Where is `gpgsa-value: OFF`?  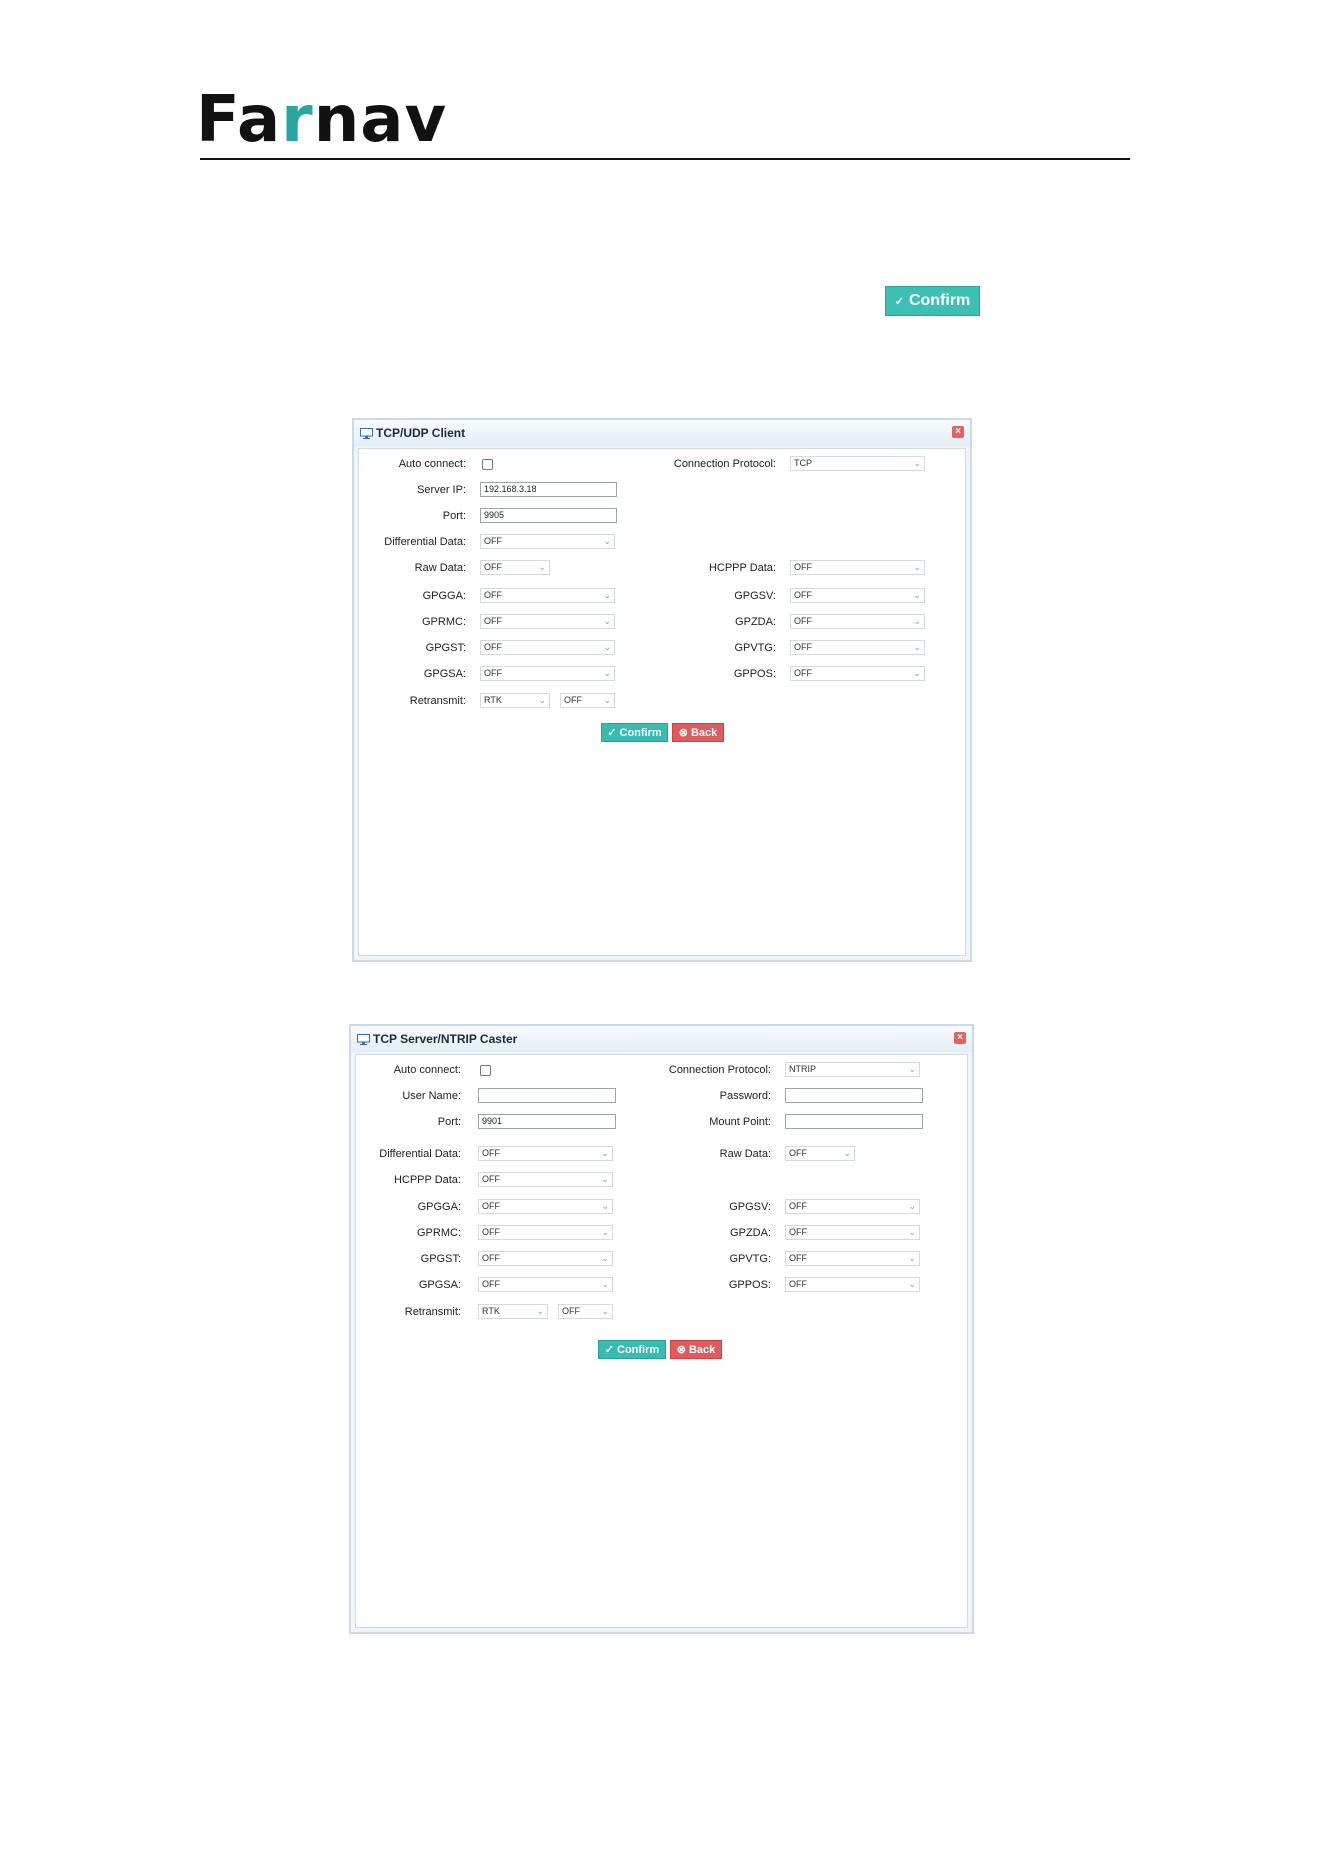
gpgsa-value: OFF is located at coordinates (493, 673).